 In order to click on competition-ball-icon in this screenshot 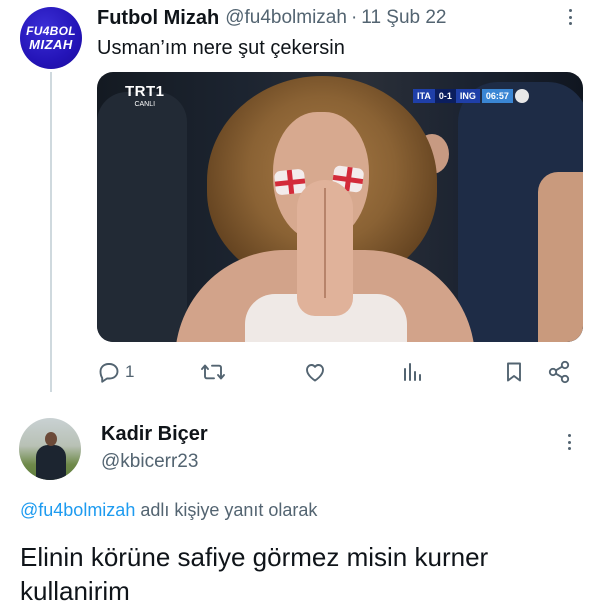, I will do `click(521, 96)`.